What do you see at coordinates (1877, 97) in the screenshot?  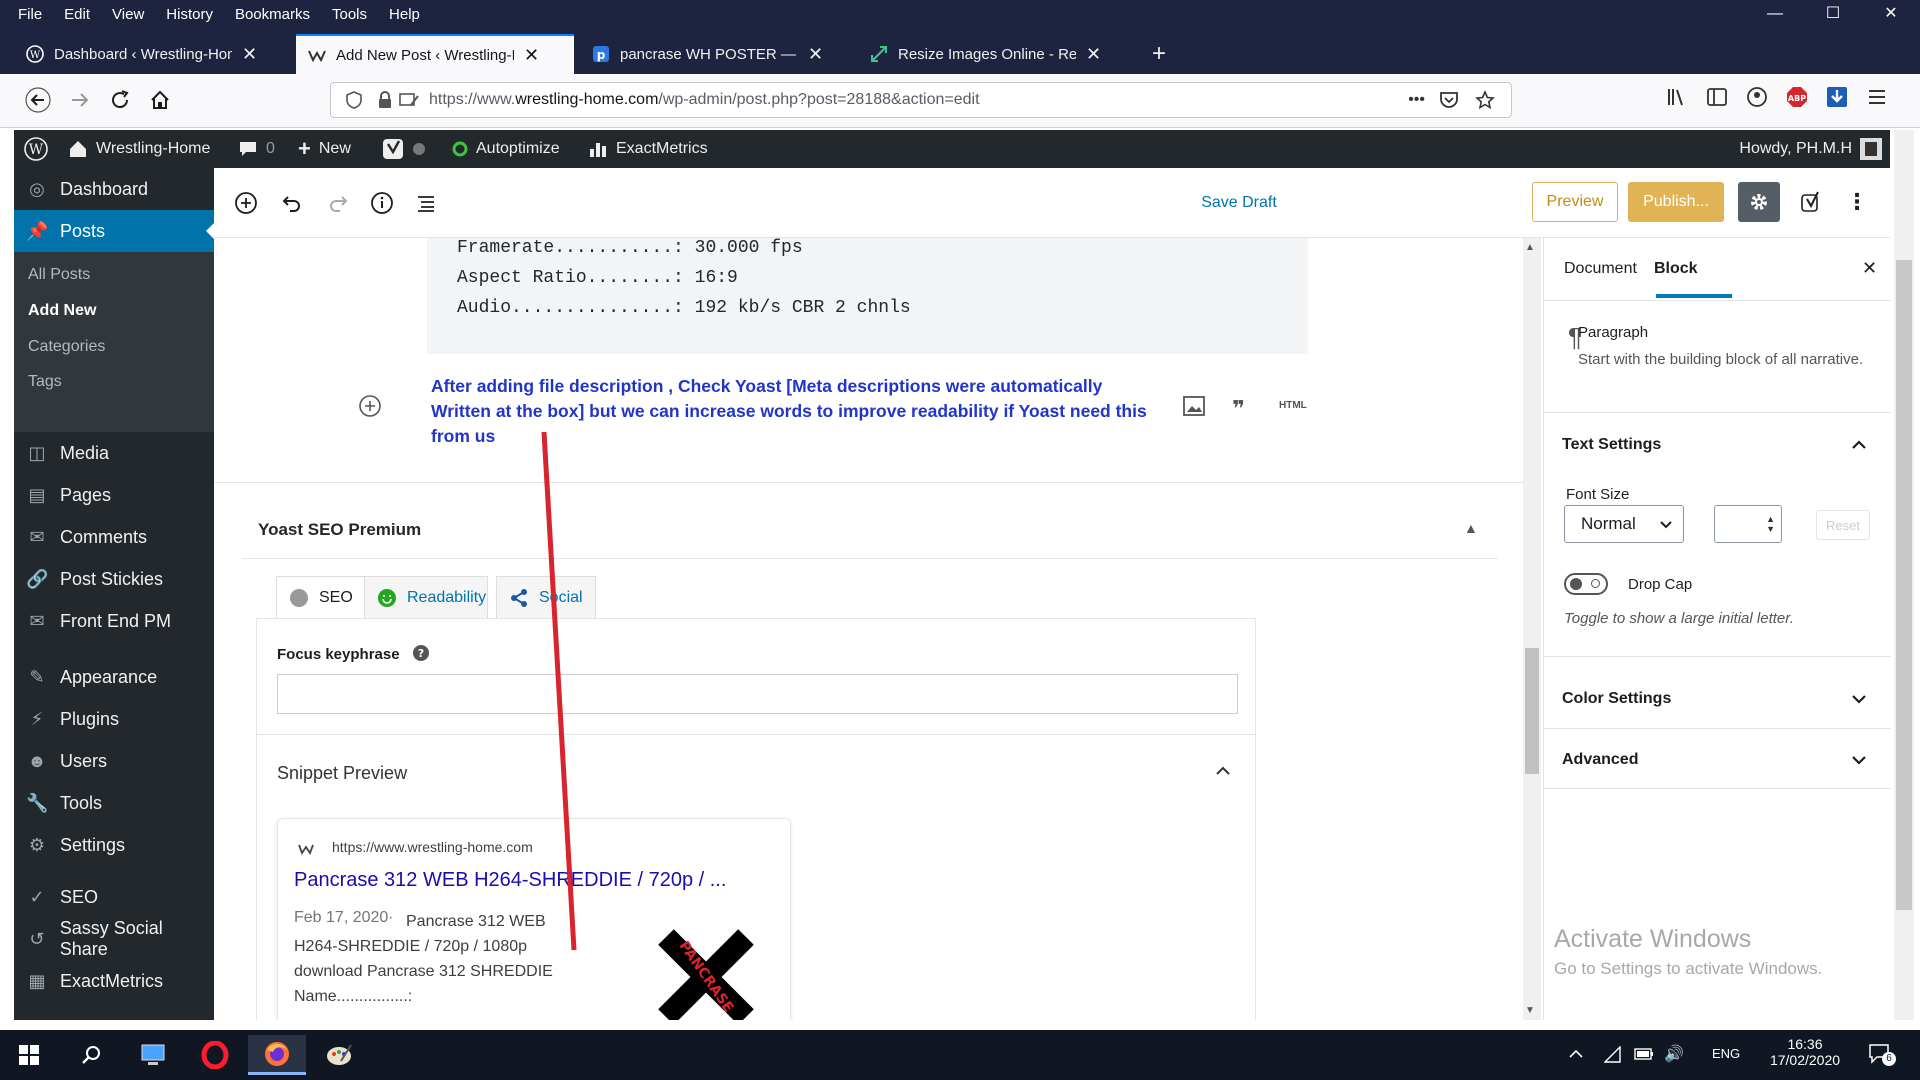 I see `hamburger-menu-icon` at bounding box center [1877, 97].